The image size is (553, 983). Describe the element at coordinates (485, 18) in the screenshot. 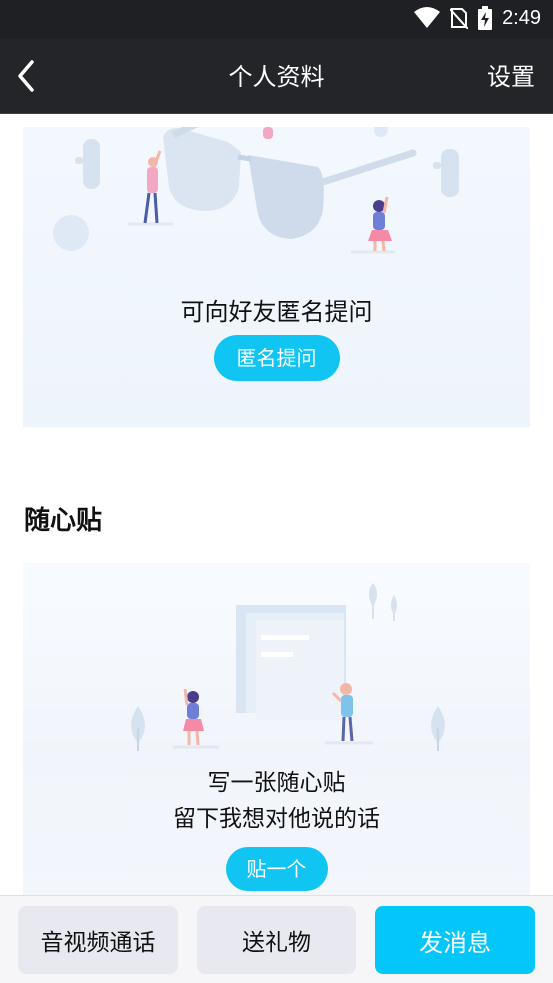

I see `battery-charging-icon` at that location.